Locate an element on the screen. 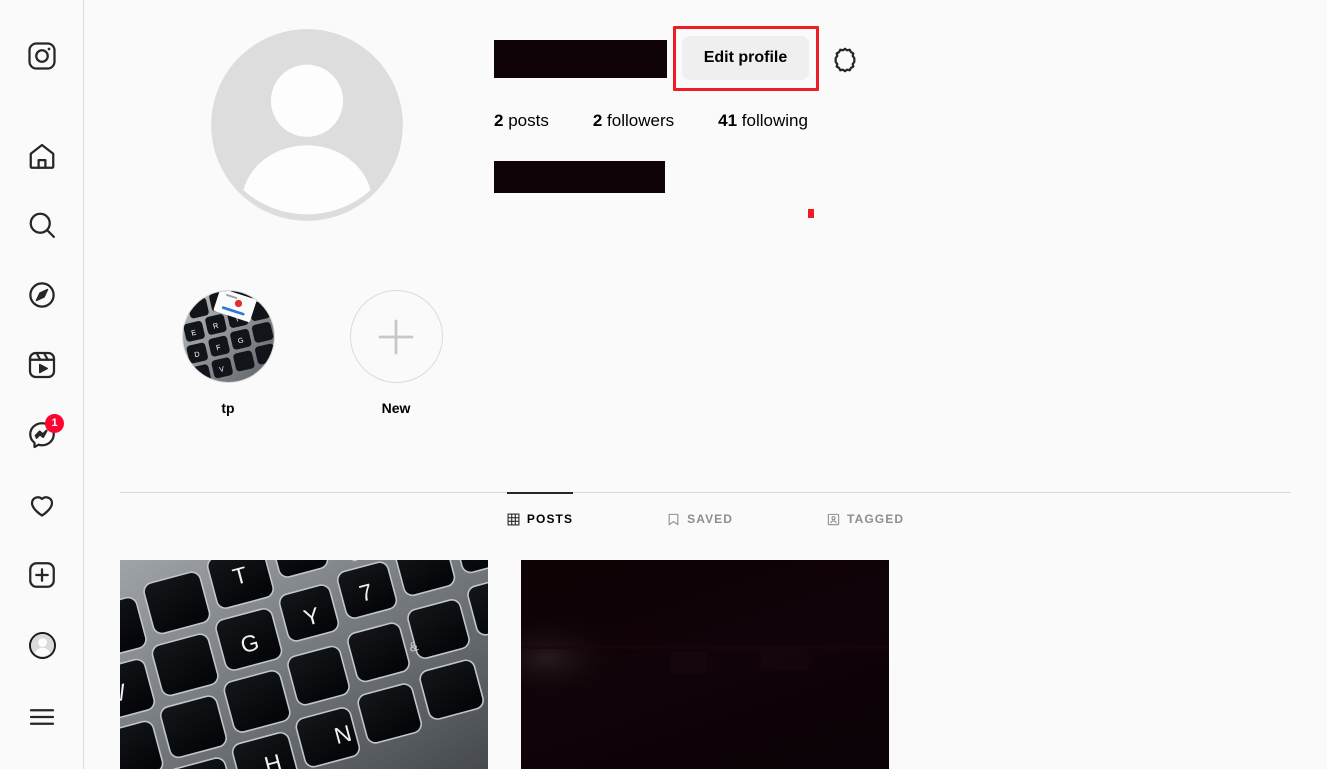  posts-label: posts is located at coordinates (528, 120).